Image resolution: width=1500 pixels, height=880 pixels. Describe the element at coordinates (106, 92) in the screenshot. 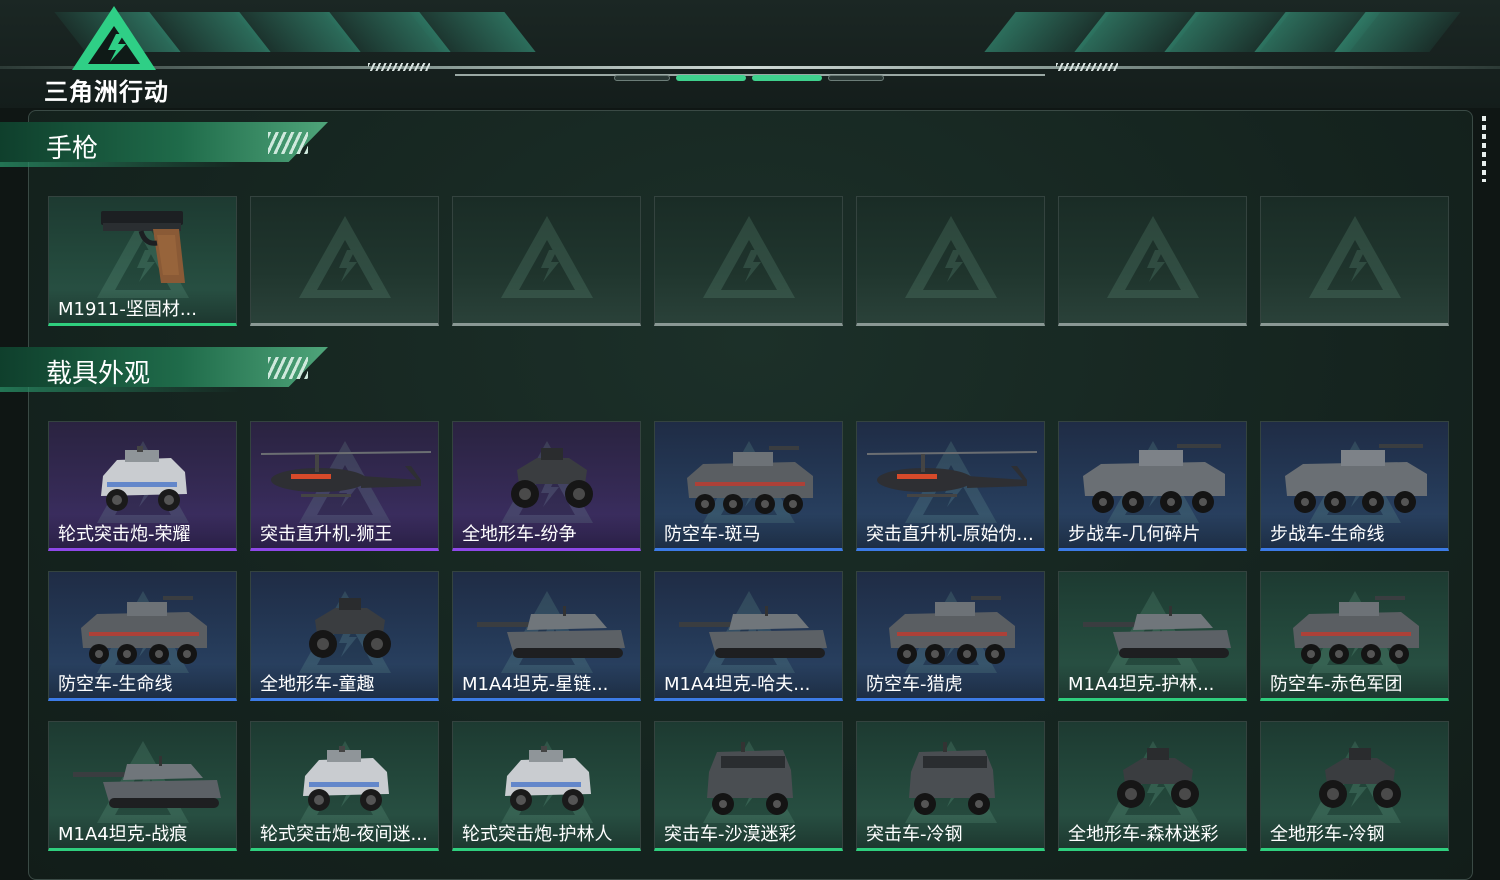

I see `logo-text: 三角洲行动` at that location.